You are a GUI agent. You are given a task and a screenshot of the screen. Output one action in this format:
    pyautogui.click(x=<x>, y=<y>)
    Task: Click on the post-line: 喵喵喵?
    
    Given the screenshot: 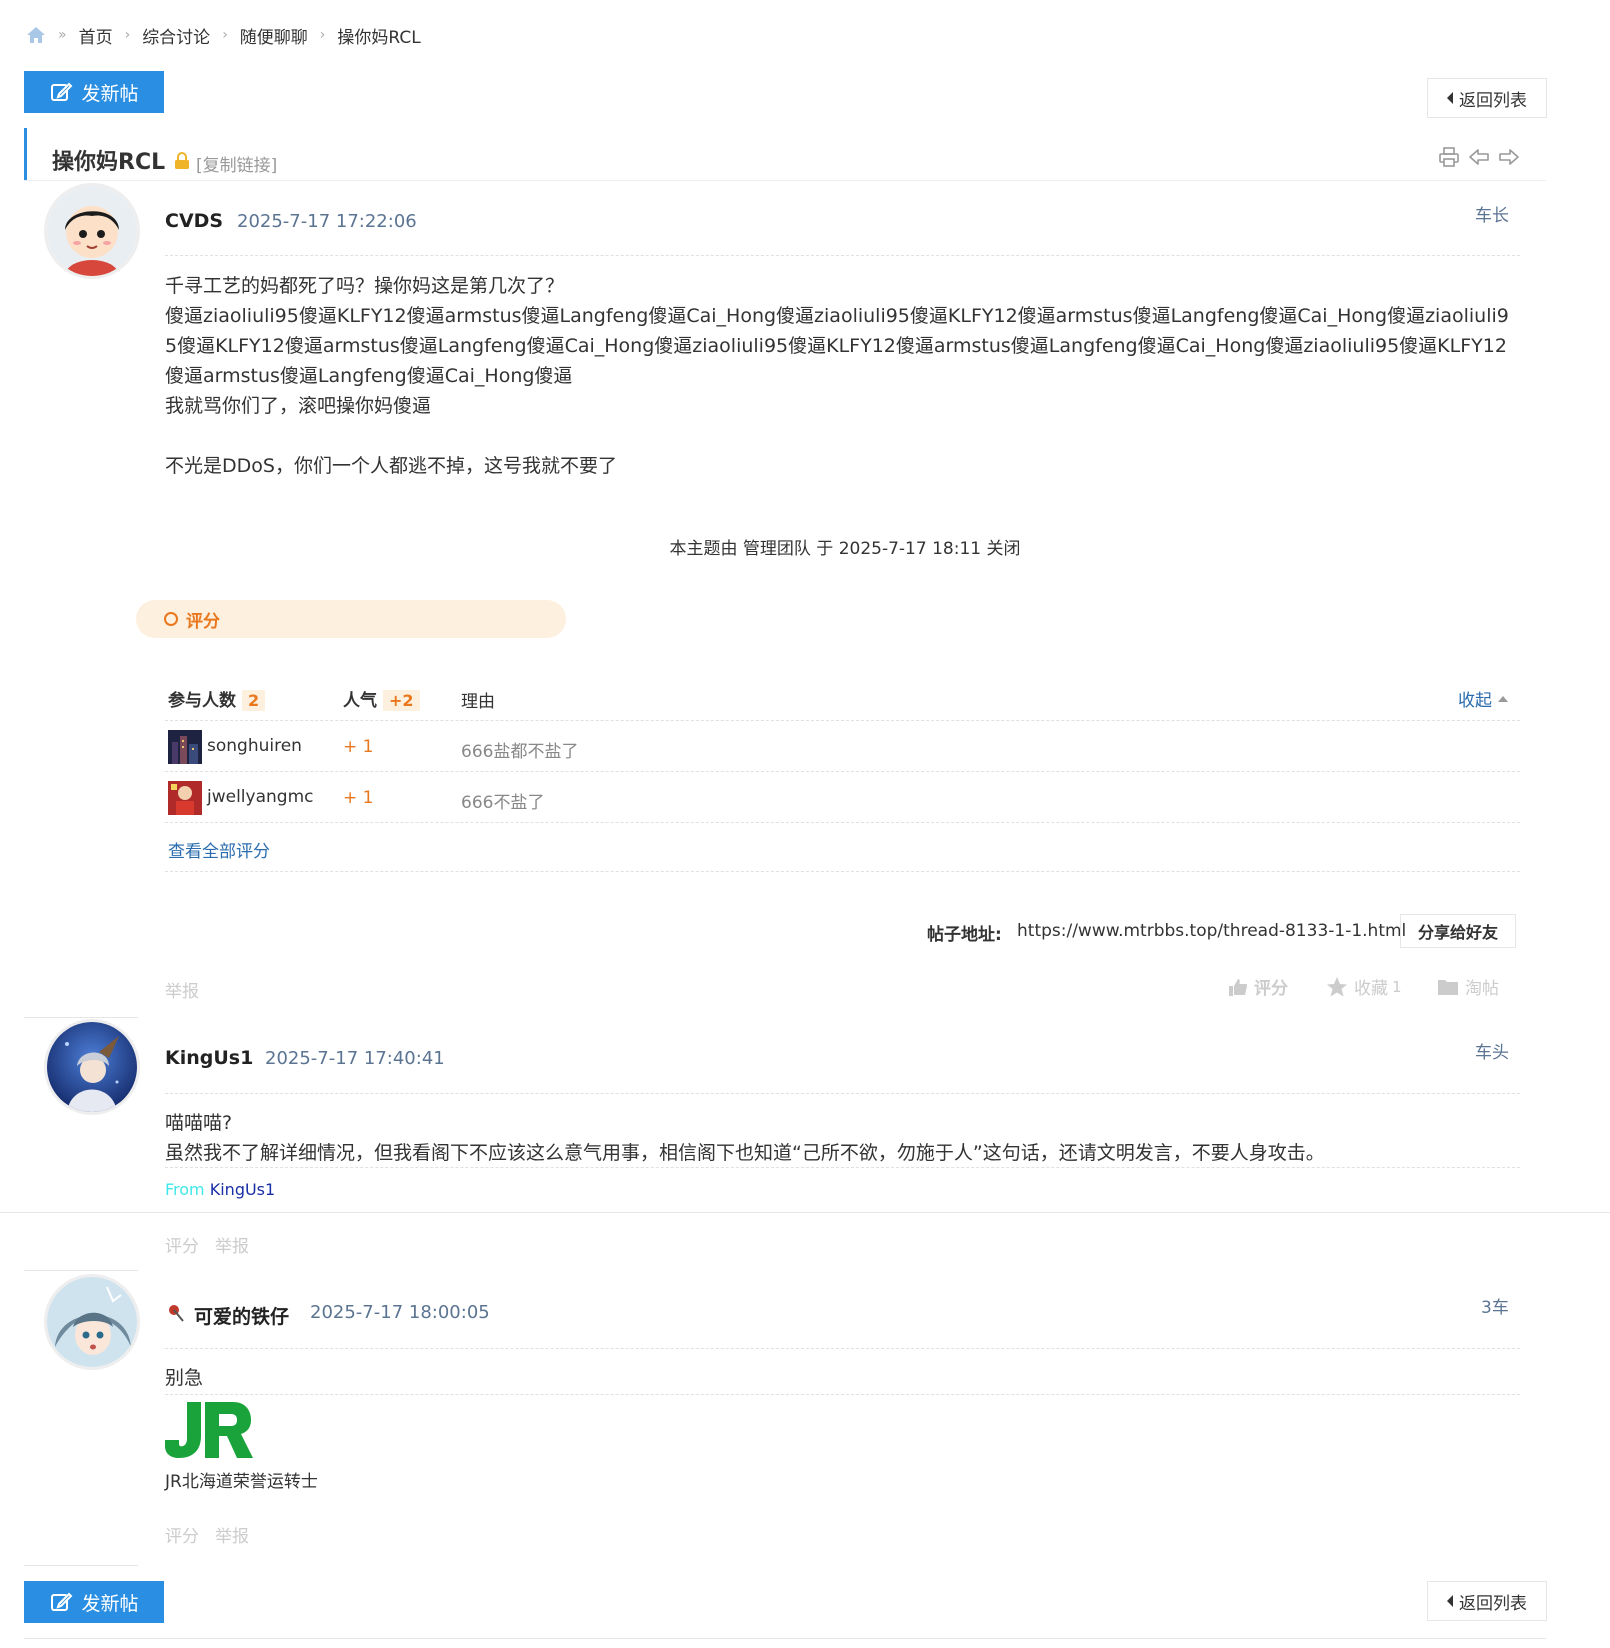 What is the action you would take?
    pyautogui.click(x=199, y=1123)
    